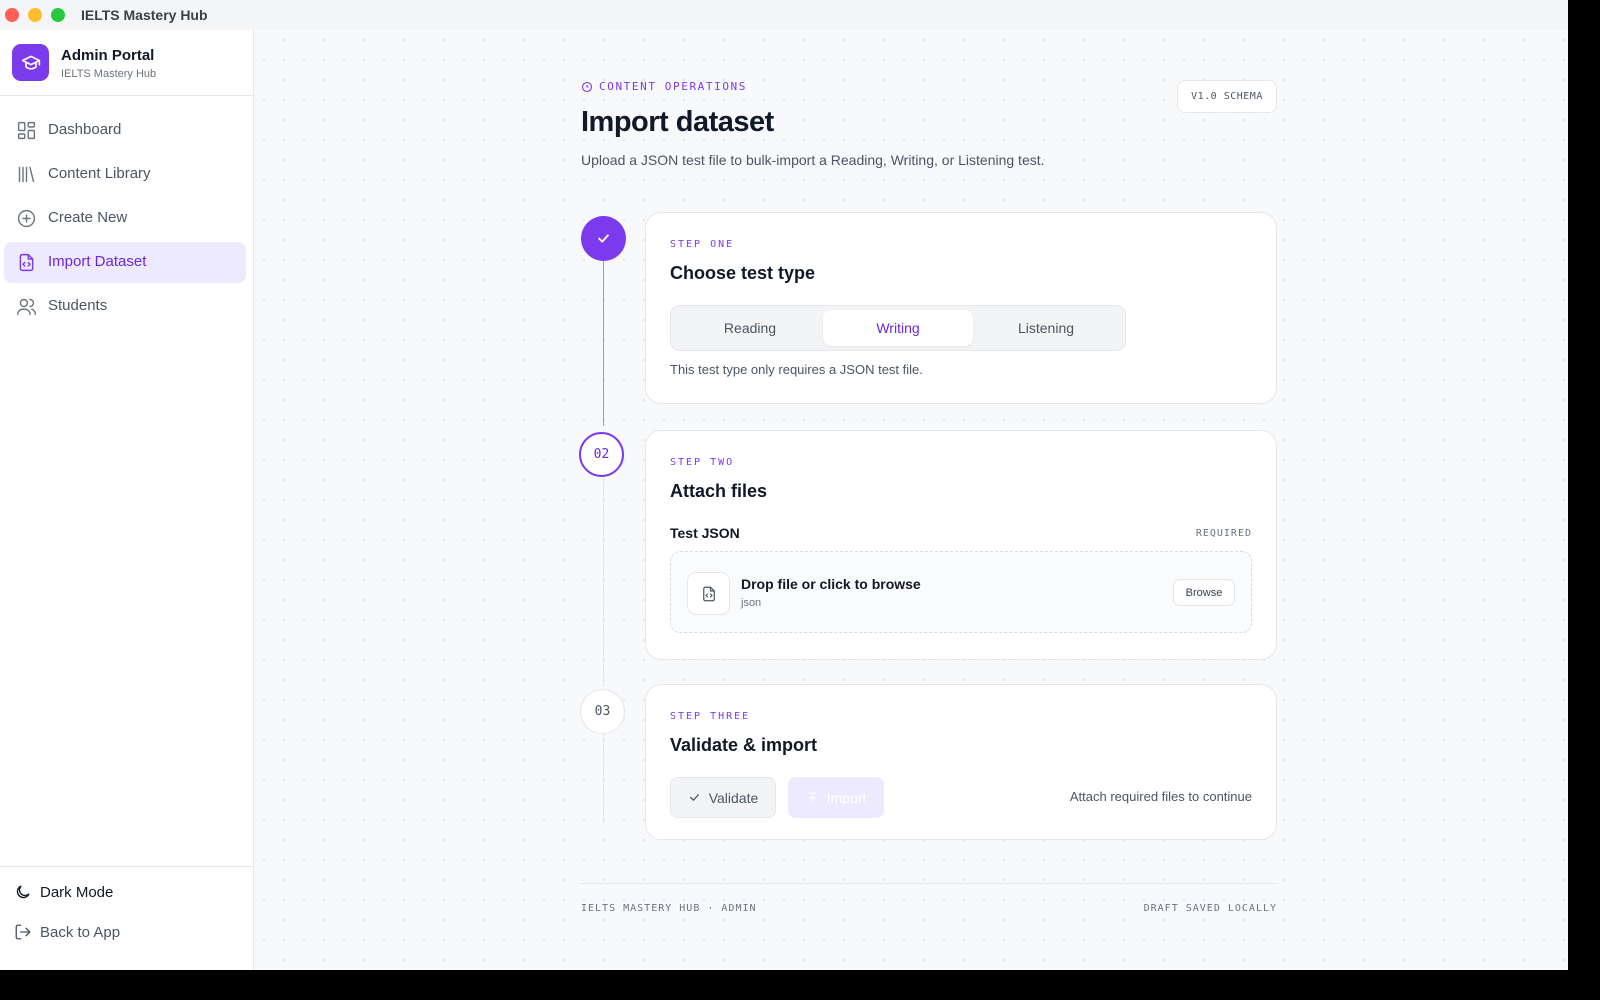  Describe the element at coordinates (831, 584) in the screenshot. I see `dropzone-title: Drop file or click to browse` at that location.